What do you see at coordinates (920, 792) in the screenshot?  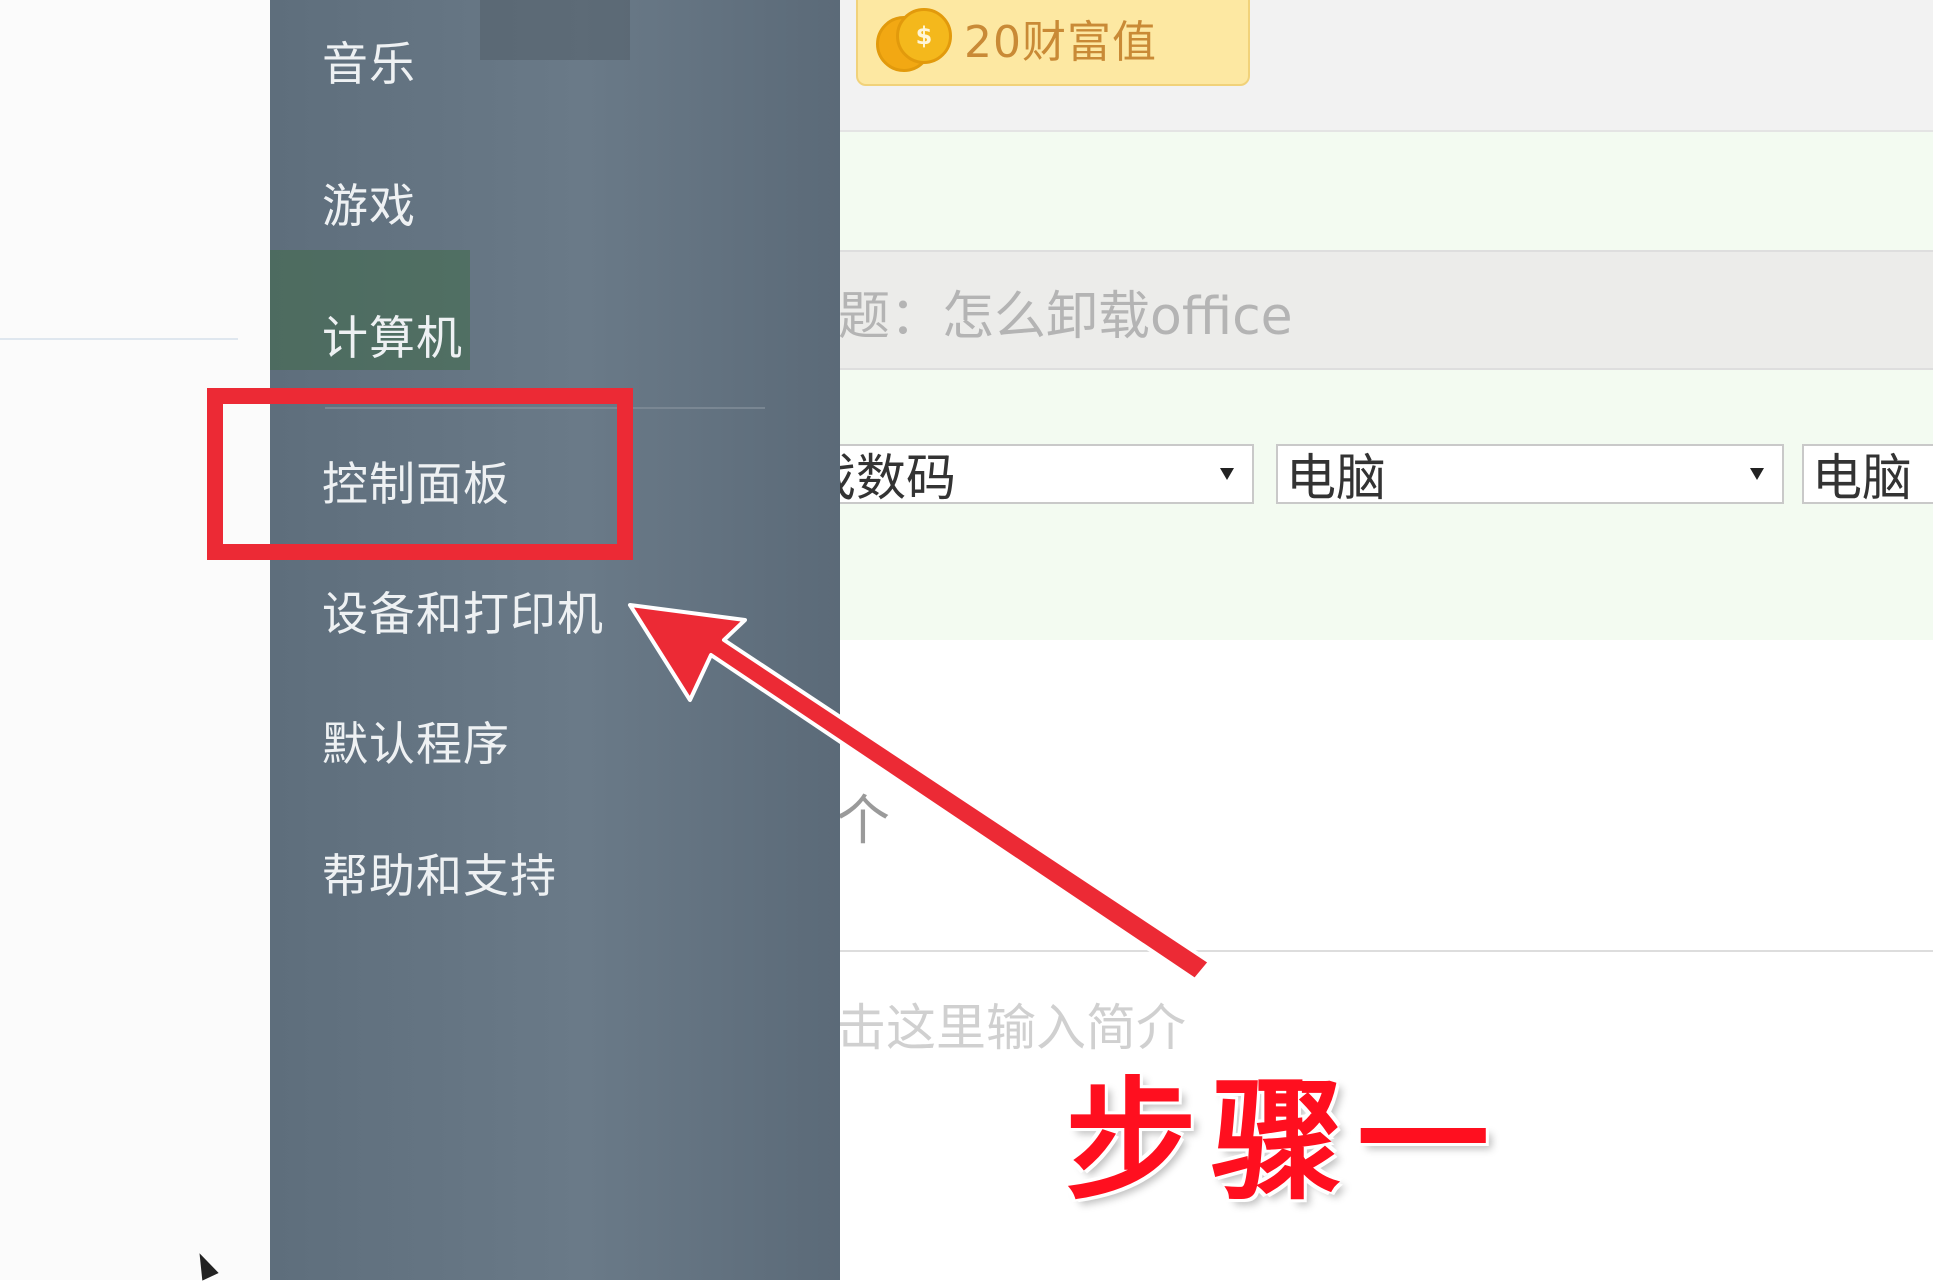 I see `annotation-arrow-icon` at bounding box center [920, 792].